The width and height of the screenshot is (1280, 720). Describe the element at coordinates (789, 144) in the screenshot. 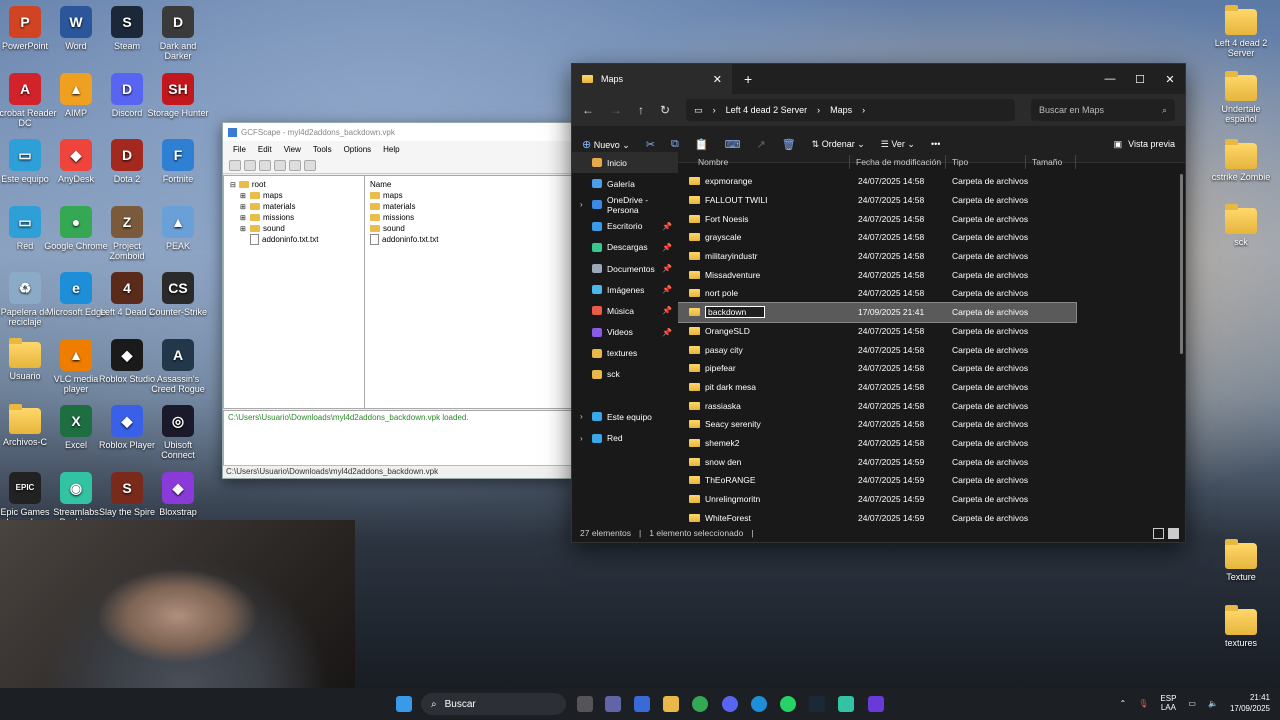

I see `delete-icon: 🗑` at that location.